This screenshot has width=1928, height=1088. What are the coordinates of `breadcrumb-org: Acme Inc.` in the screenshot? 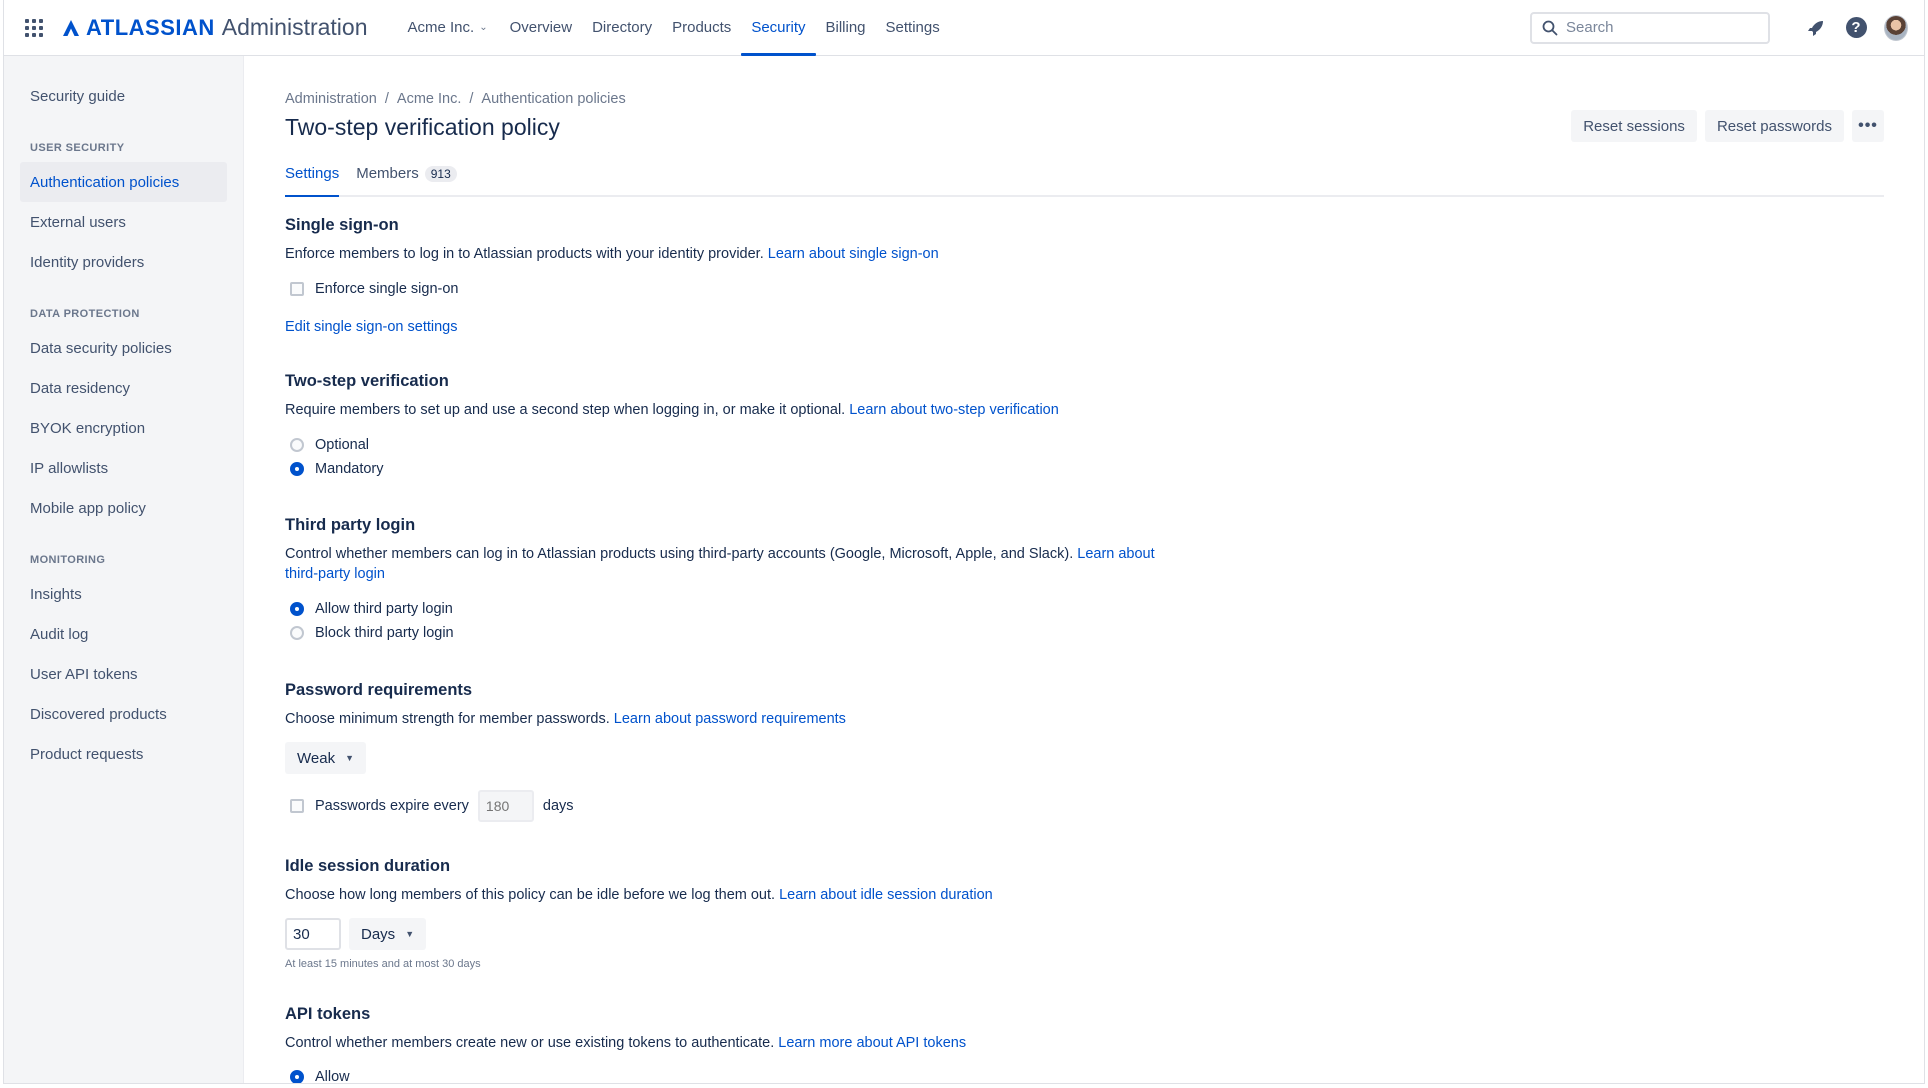 It's located at (429, 99).